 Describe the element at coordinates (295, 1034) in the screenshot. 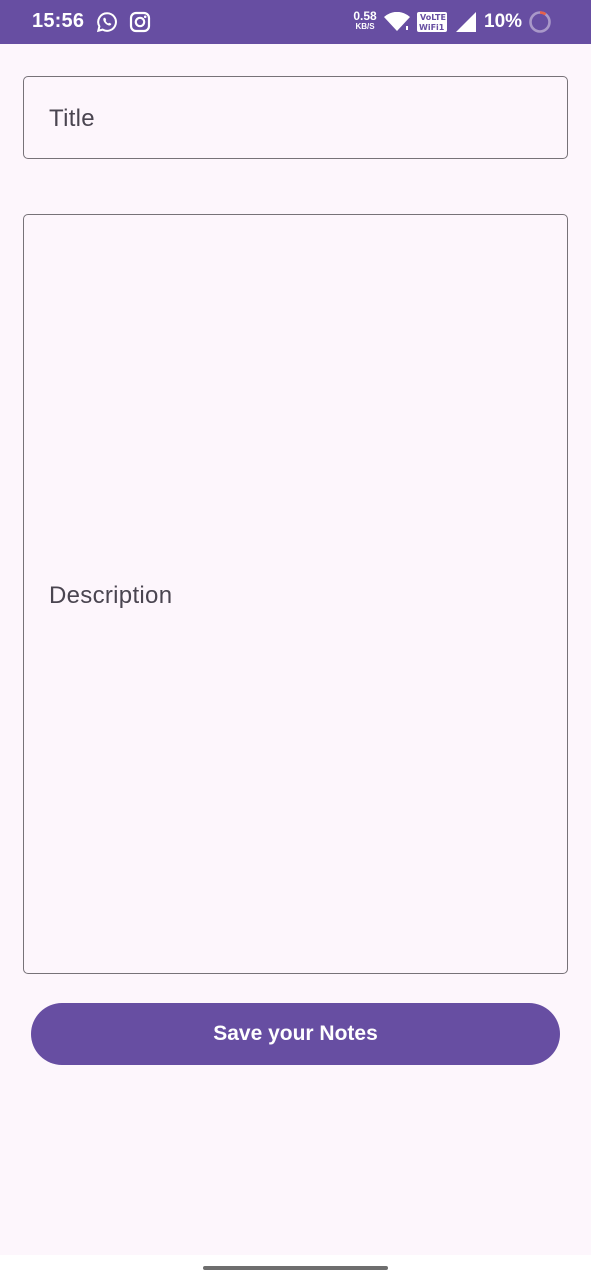

I see `save-notes-button: Save your Notes` at that location.